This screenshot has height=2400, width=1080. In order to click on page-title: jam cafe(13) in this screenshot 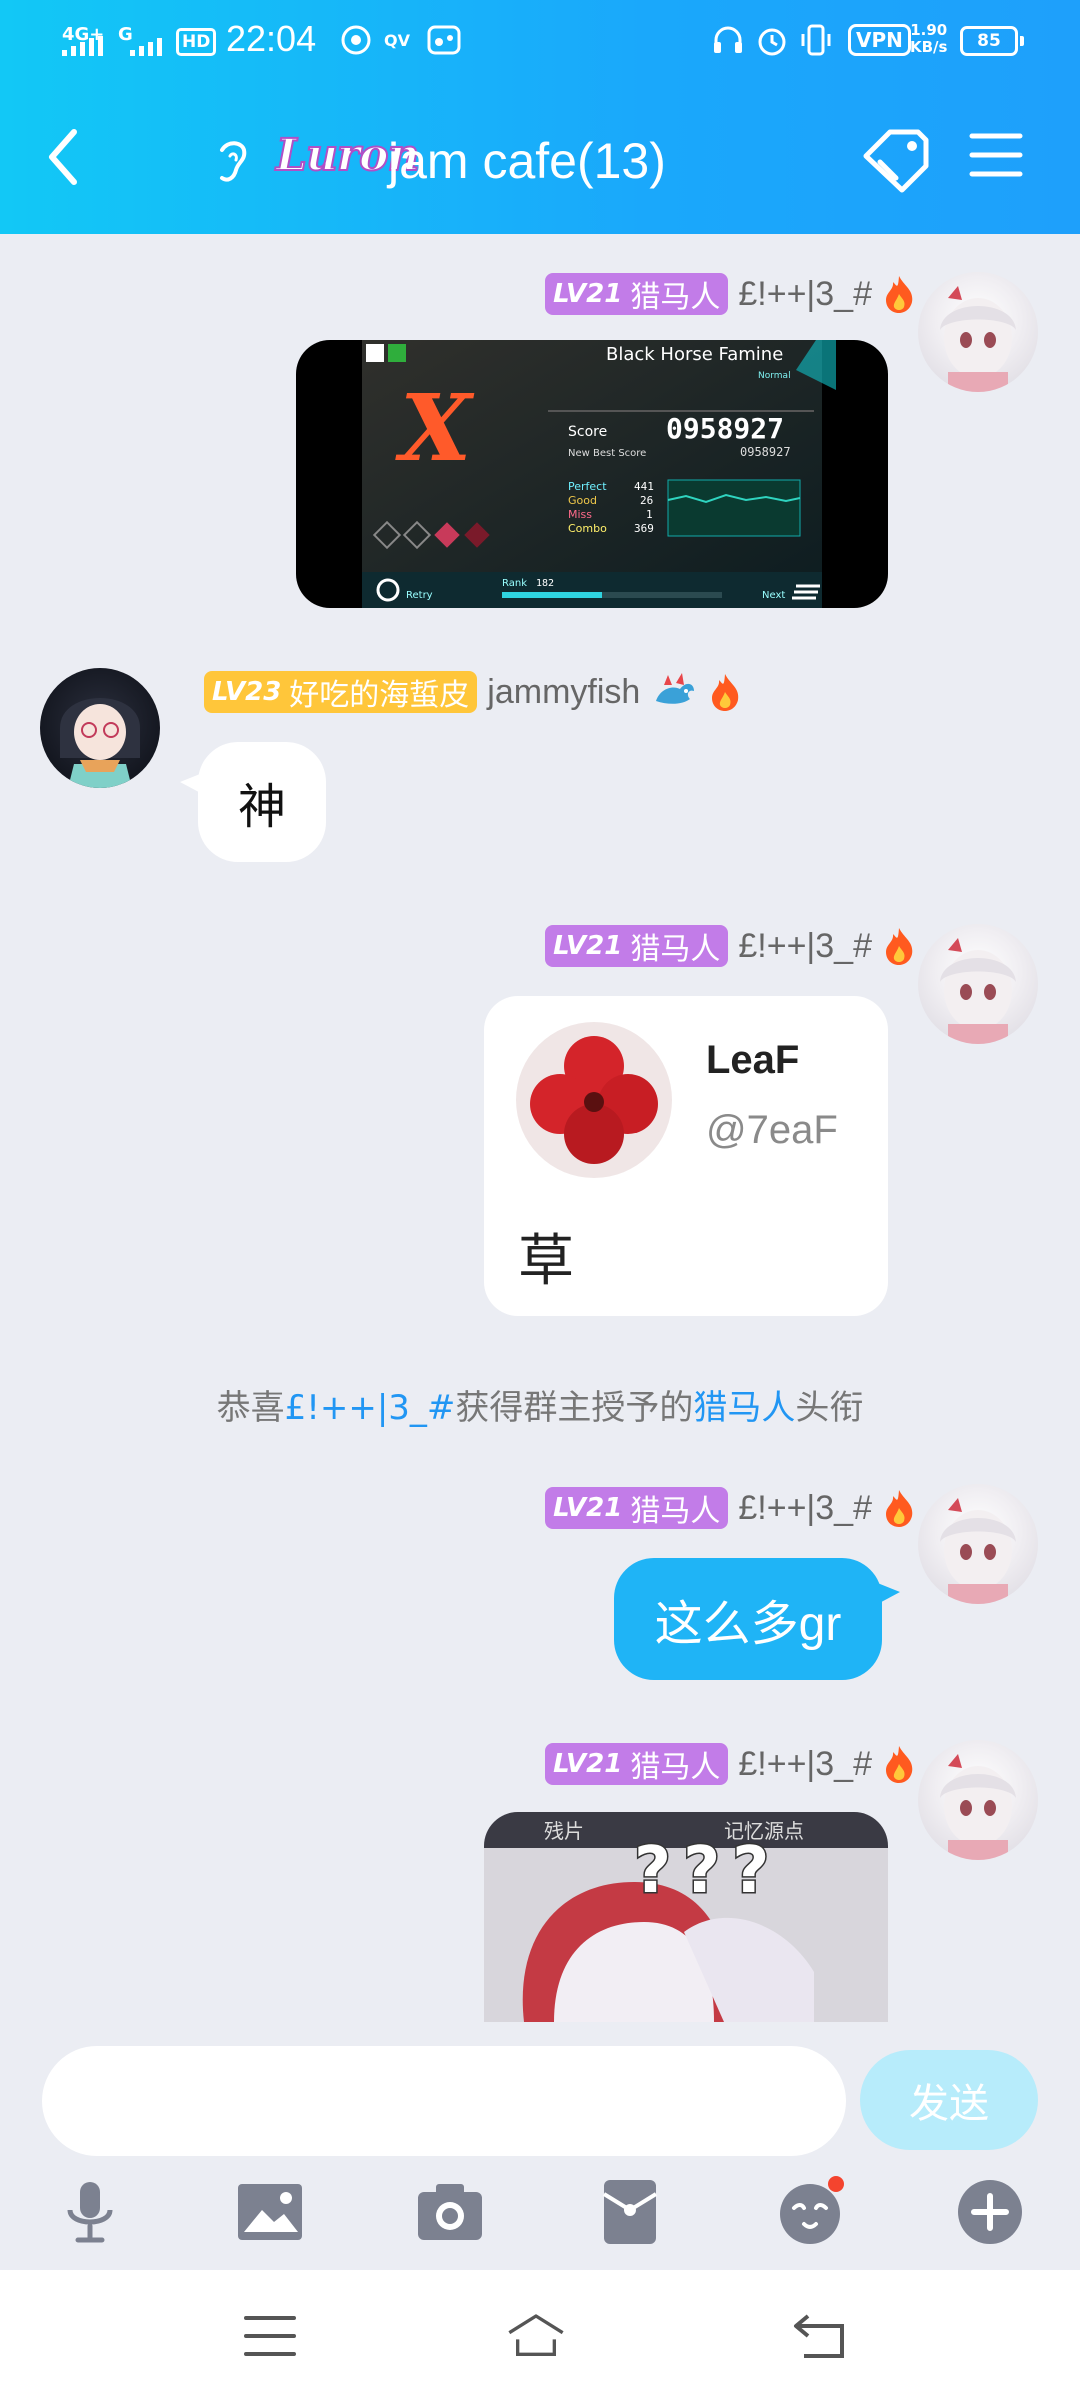, I will do `click(527, 161)`.